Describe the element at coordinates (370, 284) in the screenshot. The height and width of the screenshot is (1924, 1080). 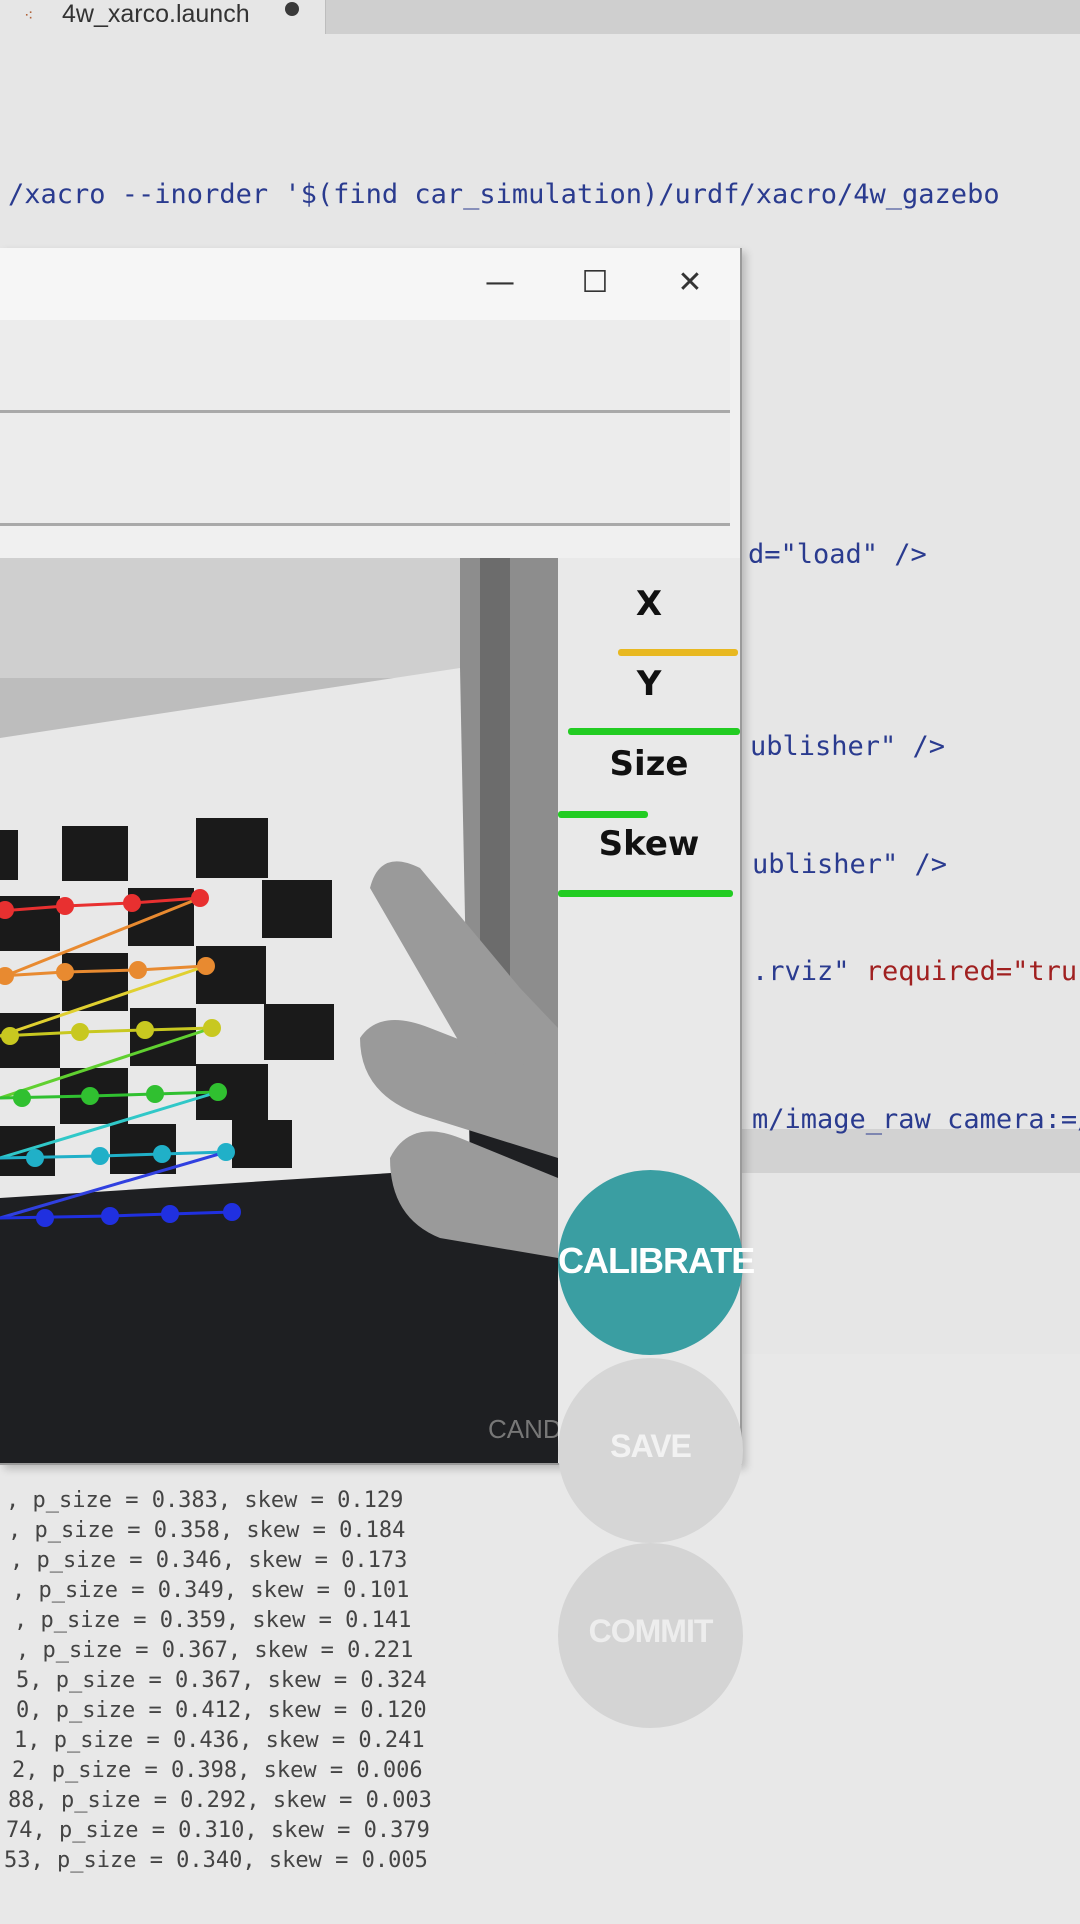
I see `window-titlebar: — ☐ ✕` at that location.